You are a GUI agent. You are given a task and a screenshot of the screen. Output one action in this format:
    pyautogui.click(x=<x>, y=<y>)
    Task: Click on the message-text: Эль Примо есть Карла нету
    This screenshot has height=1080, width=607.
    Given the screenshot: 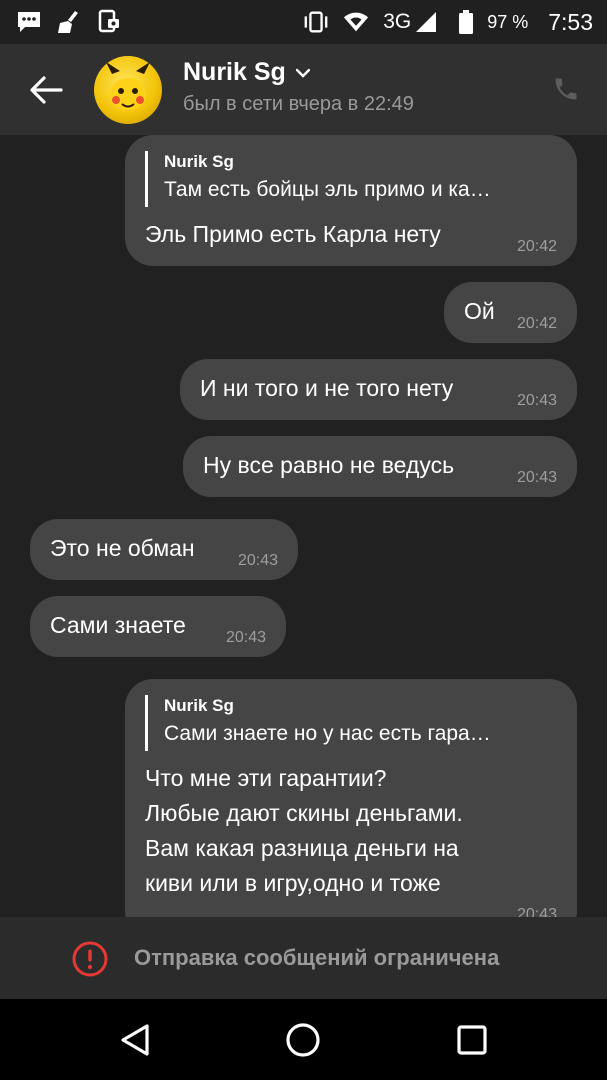 What is the action you would take?
    pyautogui.click(x=293, y=234)
    